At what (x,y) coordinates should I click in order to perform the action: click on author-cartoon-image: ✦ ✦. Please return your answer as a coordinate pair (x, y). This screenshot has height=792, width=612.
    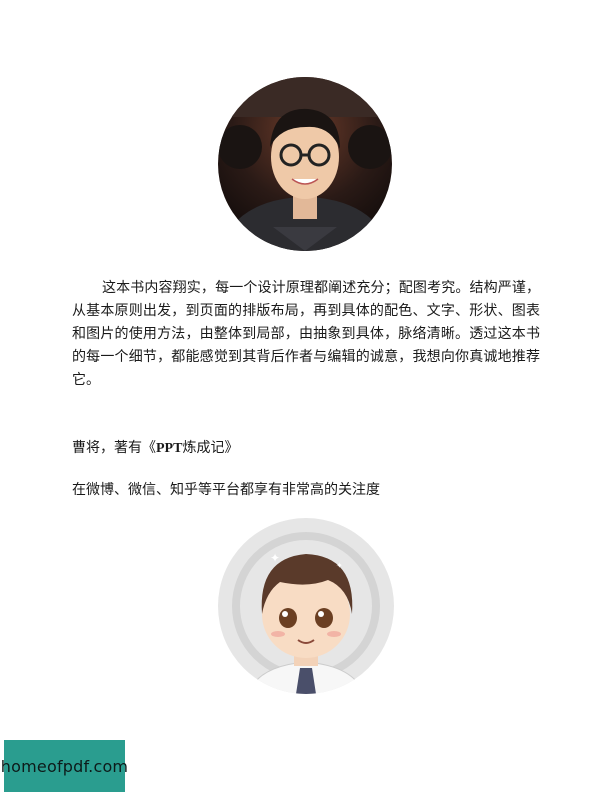
    Looking at the image, I should click on (306, 606).